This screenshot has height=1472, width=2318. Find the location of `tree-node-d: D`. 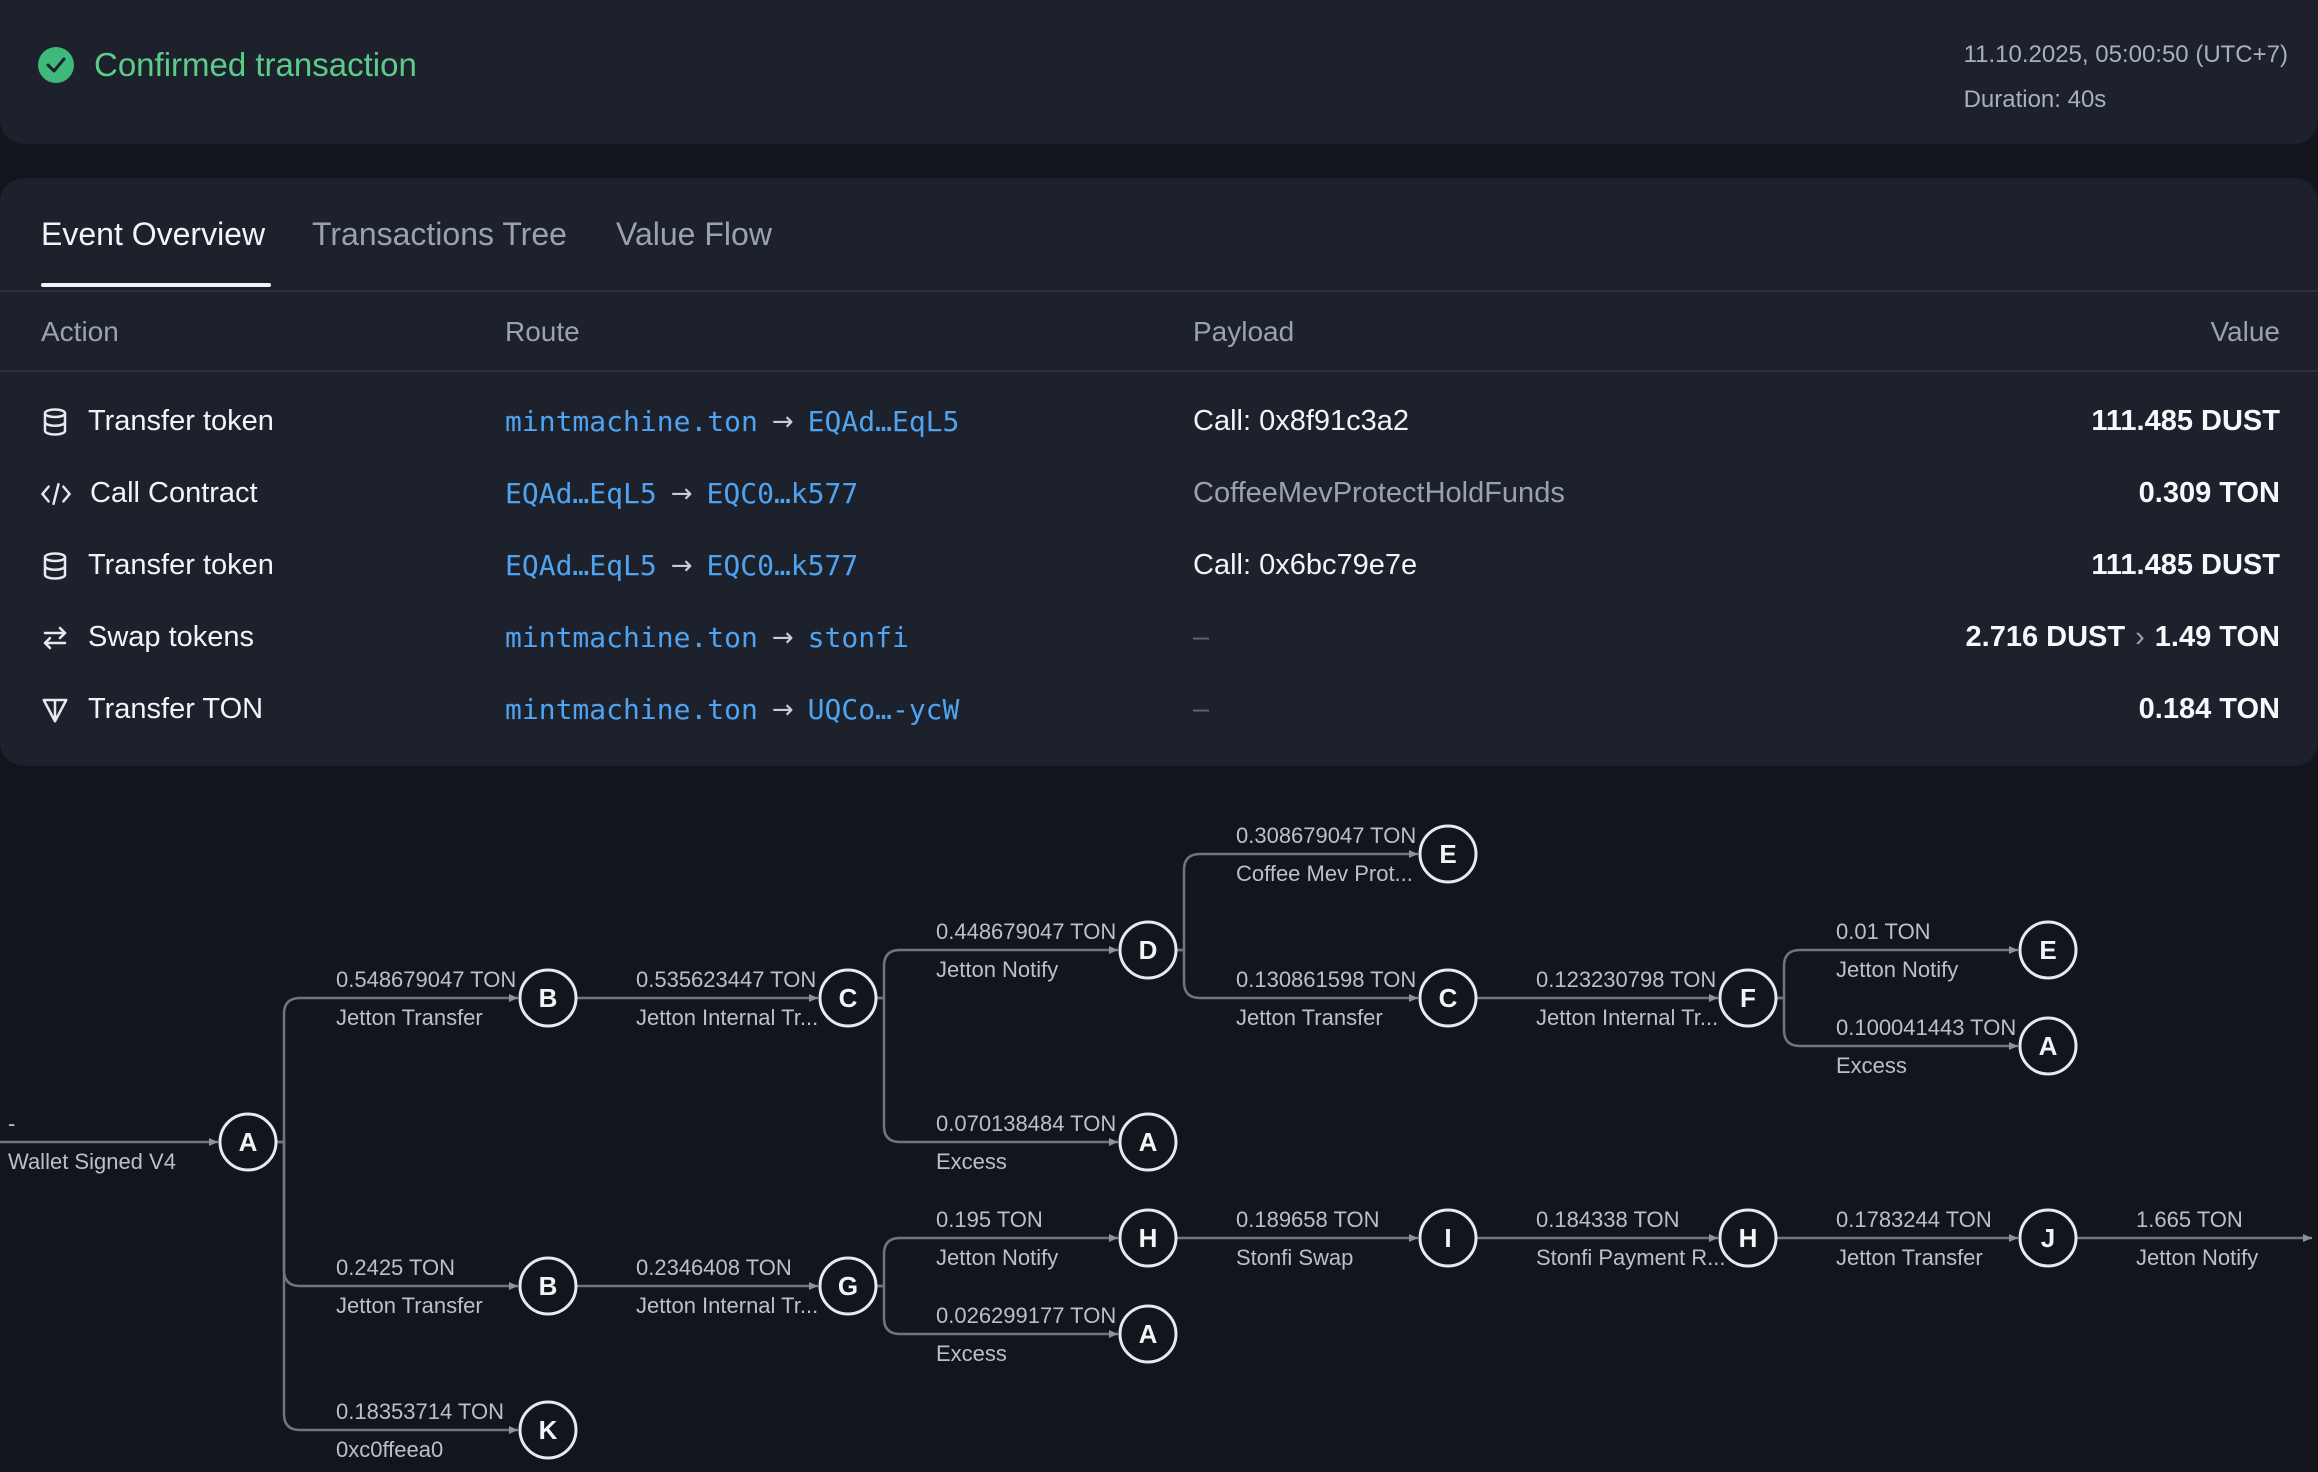

tree-node-d: D is located at coordinates (1148, 950).